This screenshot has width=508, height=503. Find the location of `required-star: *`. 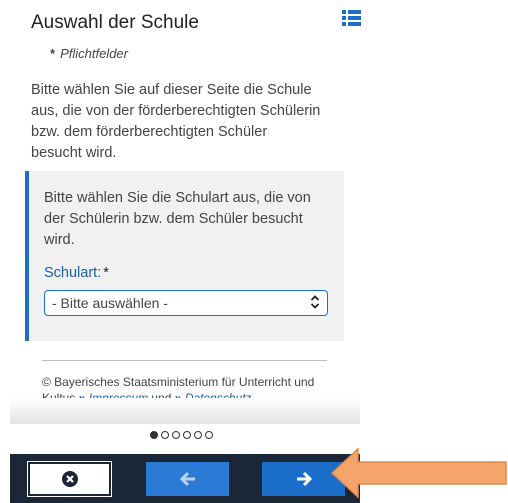

required-star: * is located at coordinates (53, 53).